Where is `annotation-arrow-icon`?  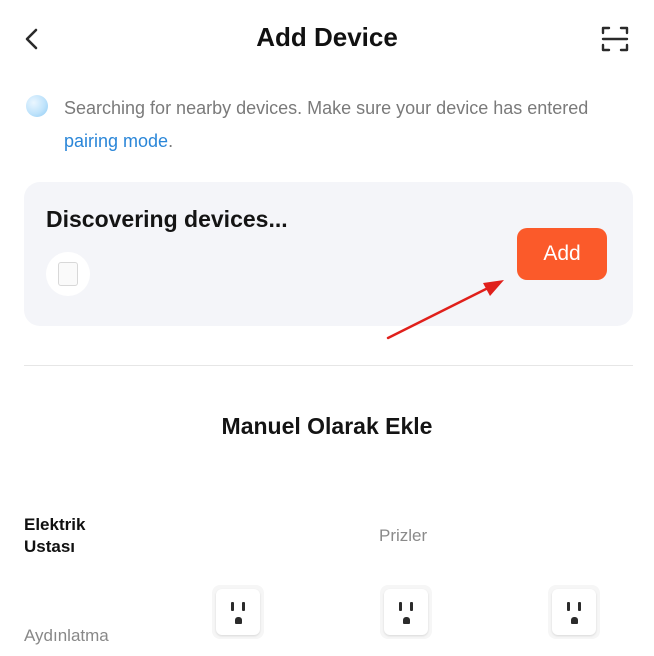 annotation-arrow-icon is located at coordinates (445, 310).